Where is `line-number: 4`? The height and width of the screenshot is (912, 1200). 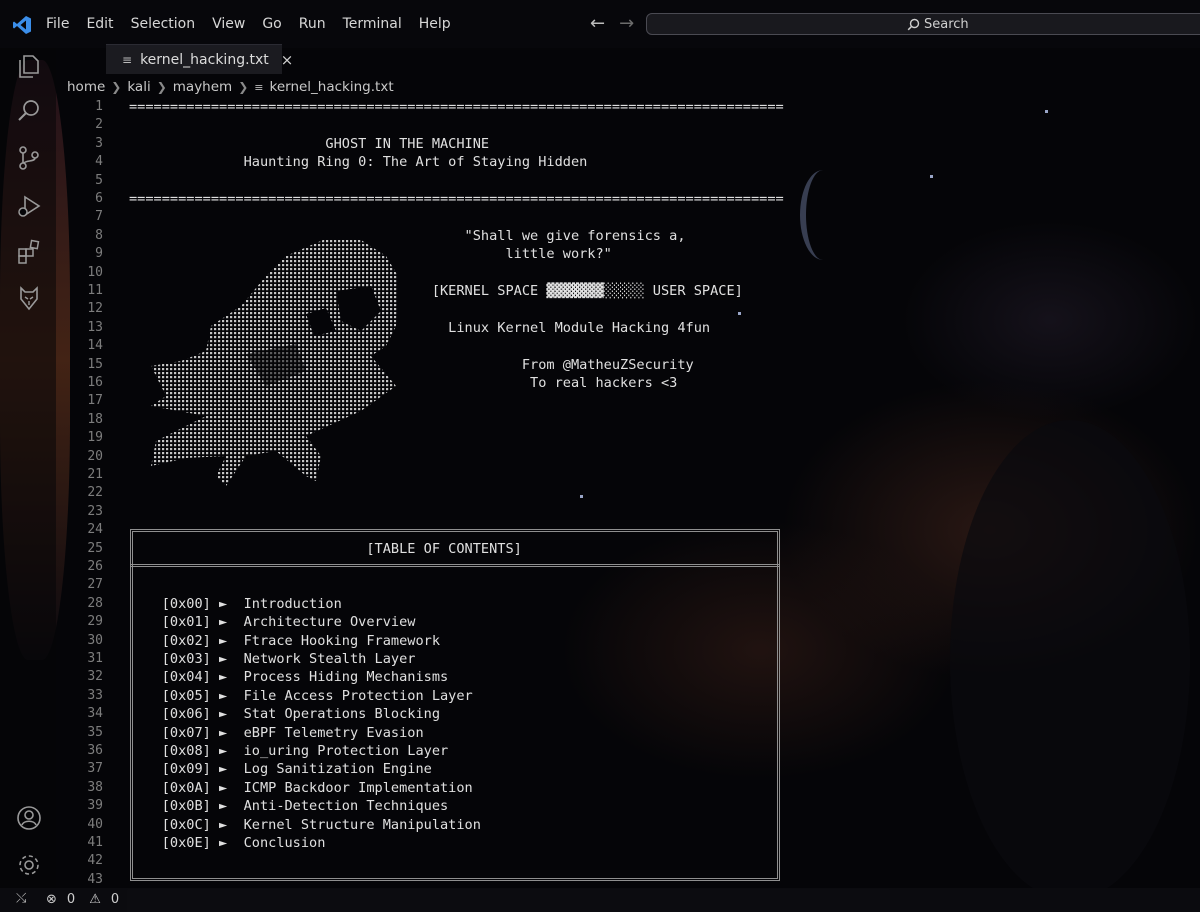
line-number: 4 is located at coordinates (99, 162).